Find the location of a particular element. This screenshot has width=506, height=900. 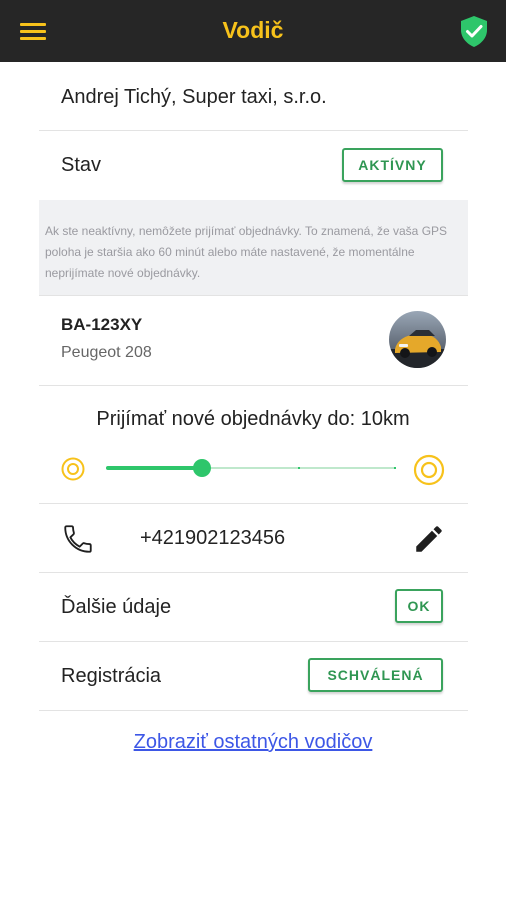

car-photo is located at coordinates (417, 339).